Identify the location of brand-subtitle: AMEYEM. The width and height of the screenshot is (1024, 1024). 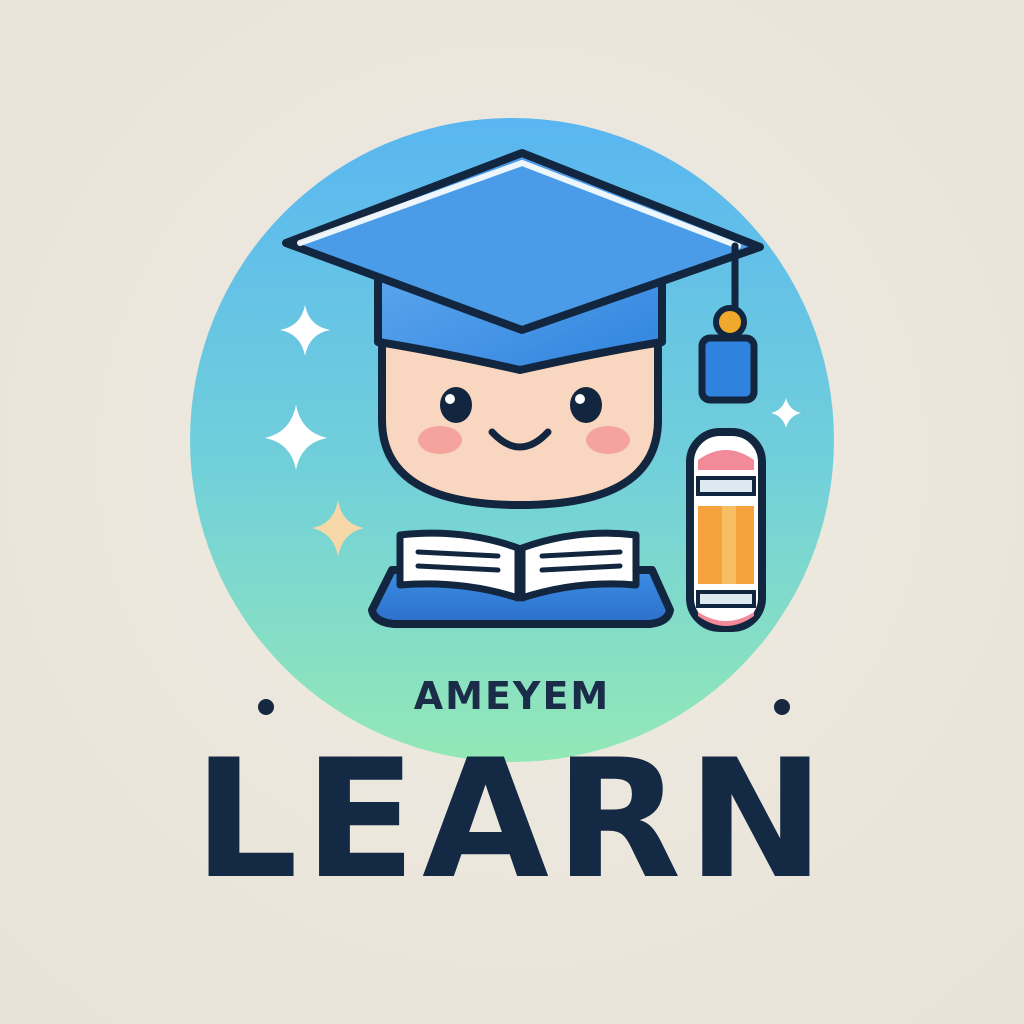
(512, 696).